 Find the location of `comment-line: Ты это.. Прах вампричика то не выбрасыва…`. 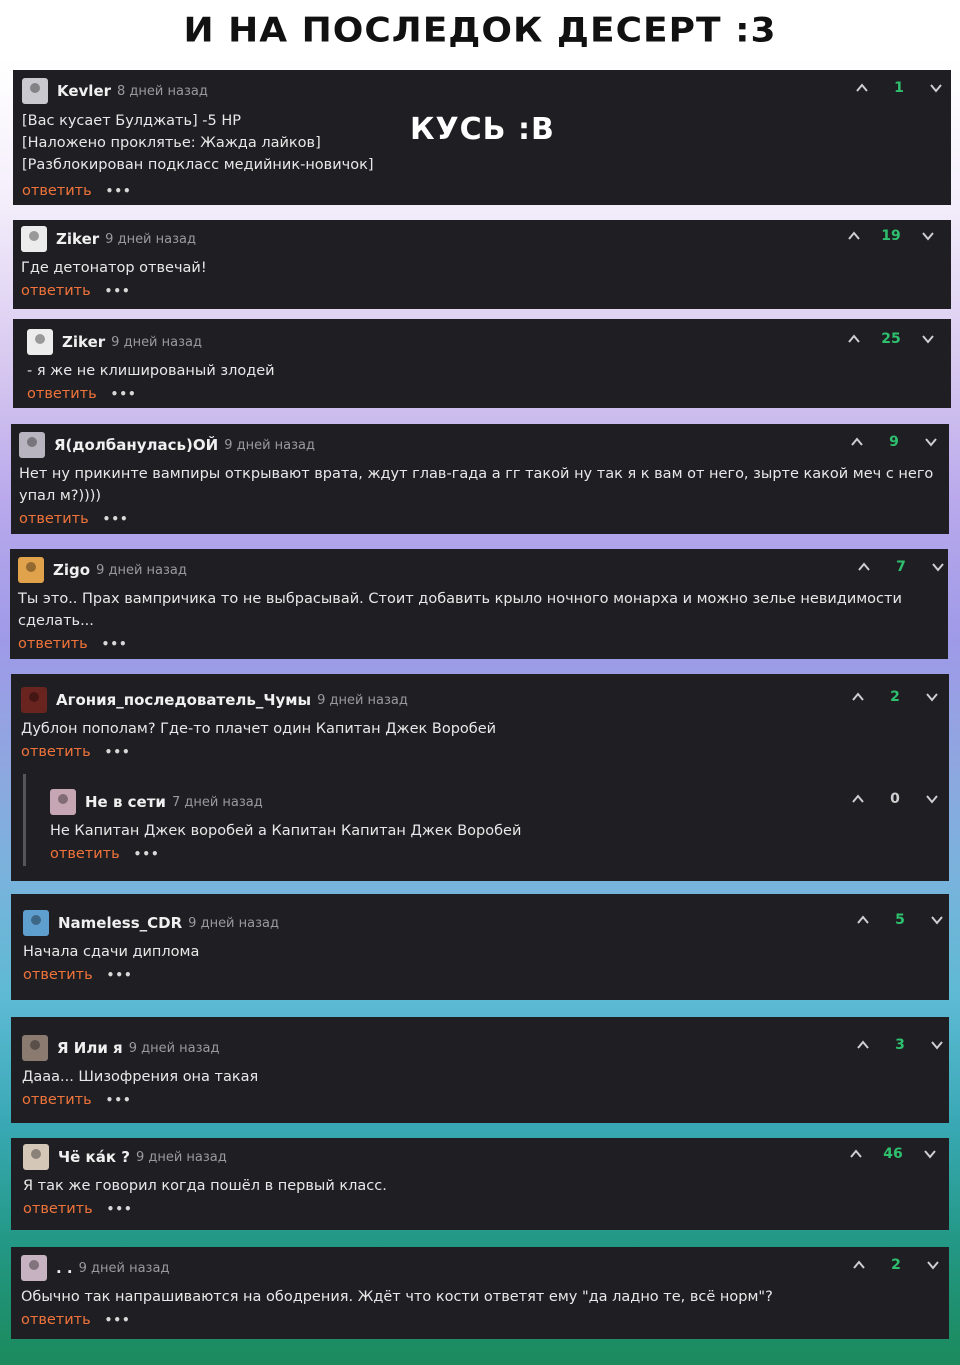

comment-line: Ты это.. Прах вампричика то не выбрасыва… is located at coordinates (460, 599).